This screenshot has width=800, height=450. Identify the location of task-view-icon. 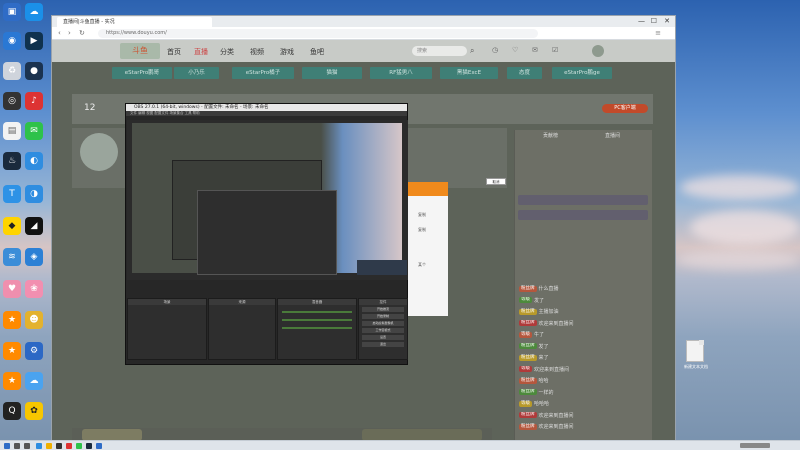
(27, 446).